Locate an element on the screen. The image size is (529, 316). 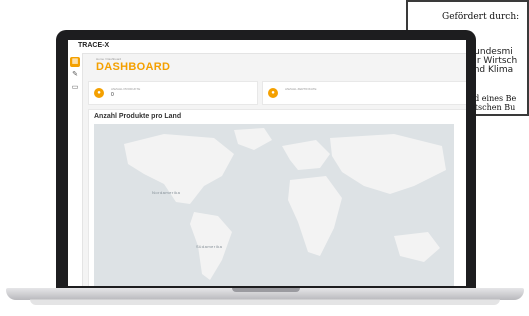
stat-card-certificates: ● ANZAHL ZERTIFIKATE is located at coordinates (364, 93).